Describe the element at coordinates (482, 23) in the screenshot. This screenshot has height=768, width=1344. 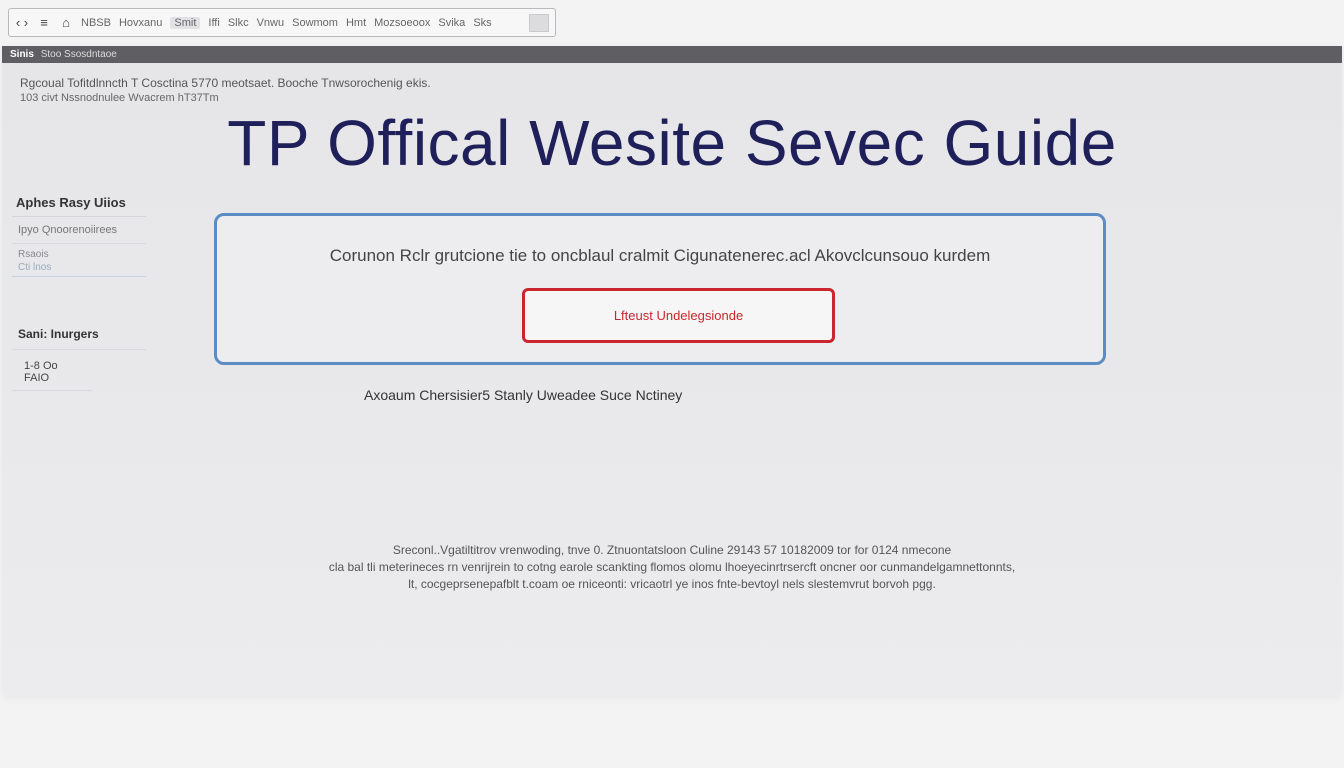
I see `toolbar-link-sks: Sks` at that location.